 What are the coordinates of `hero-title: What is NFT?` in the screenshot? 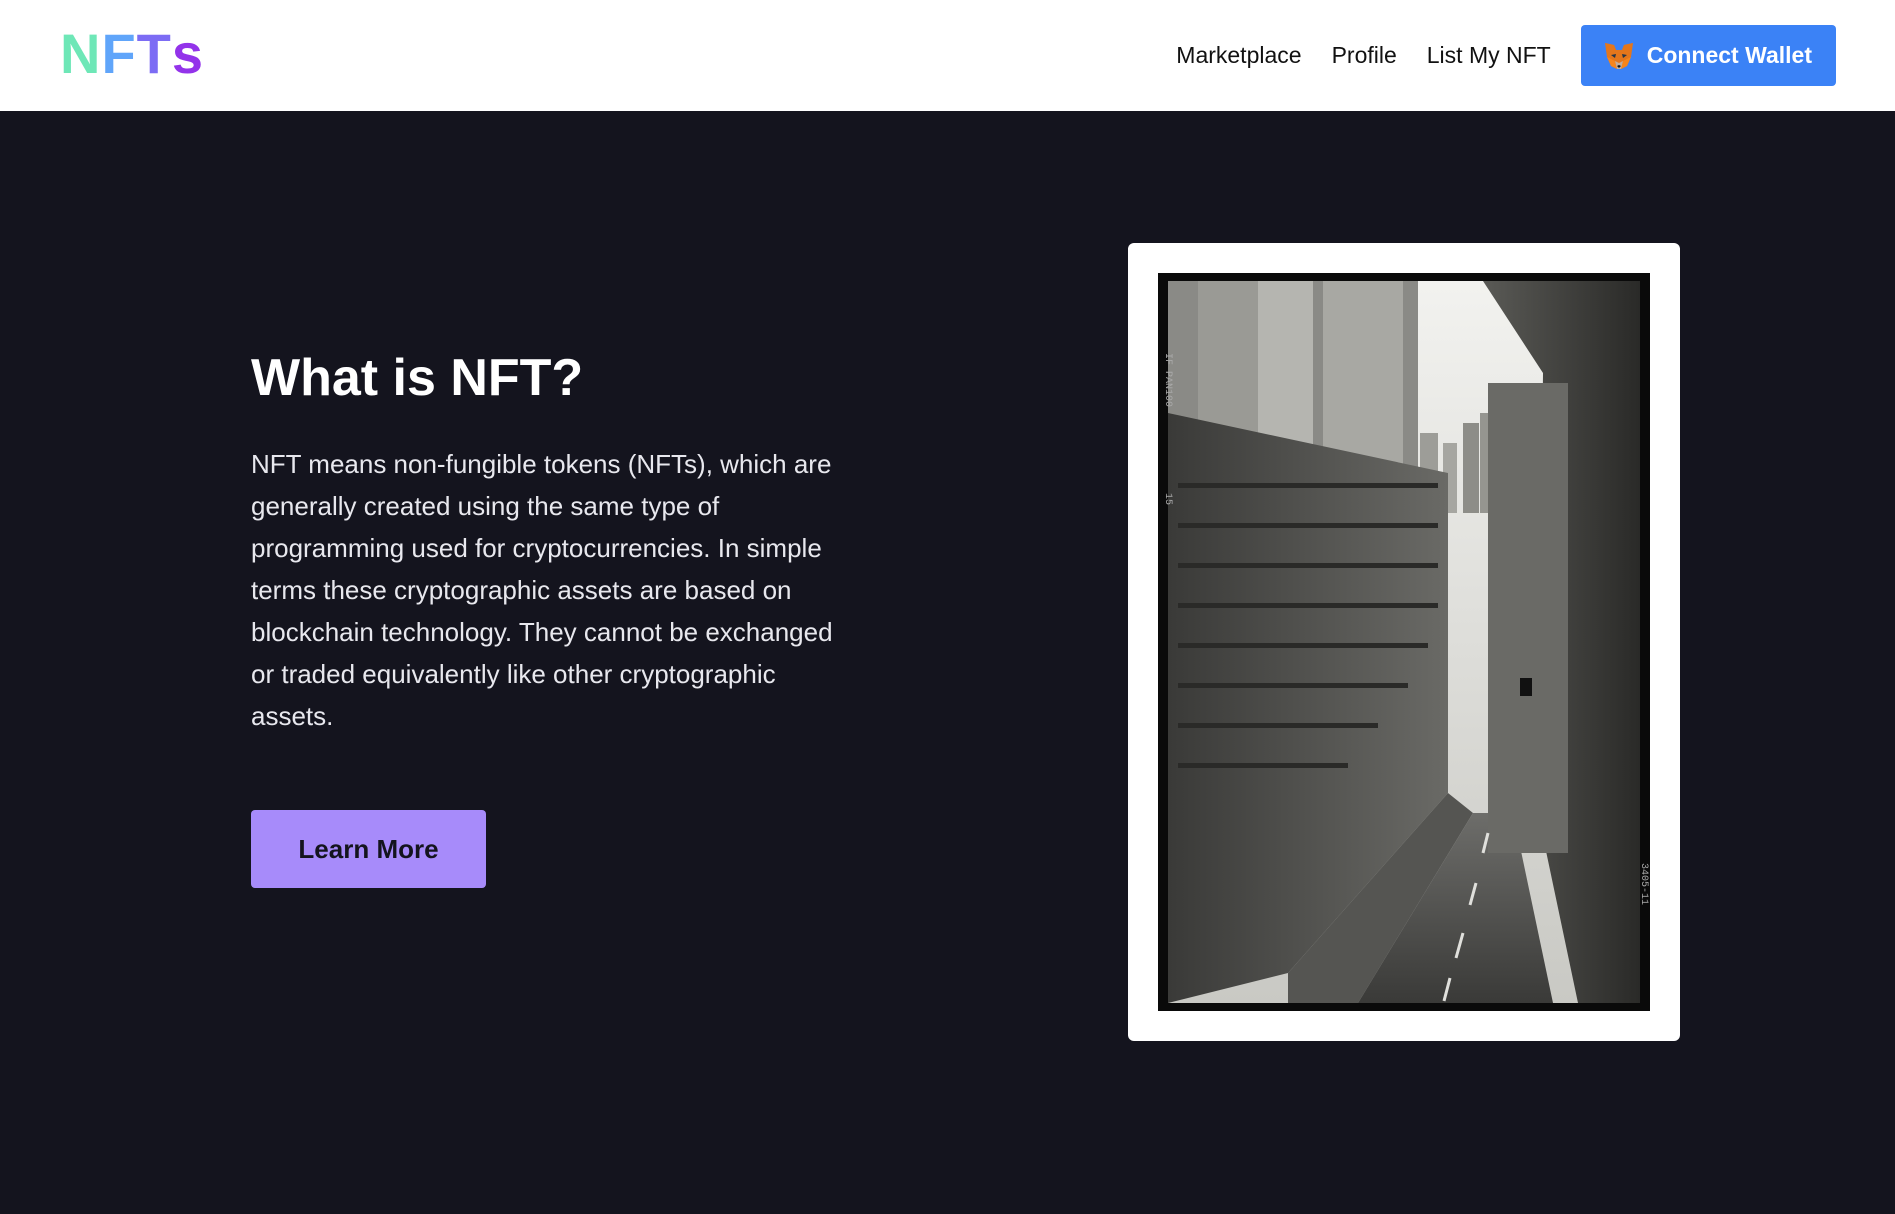 It's located at (417, 378).